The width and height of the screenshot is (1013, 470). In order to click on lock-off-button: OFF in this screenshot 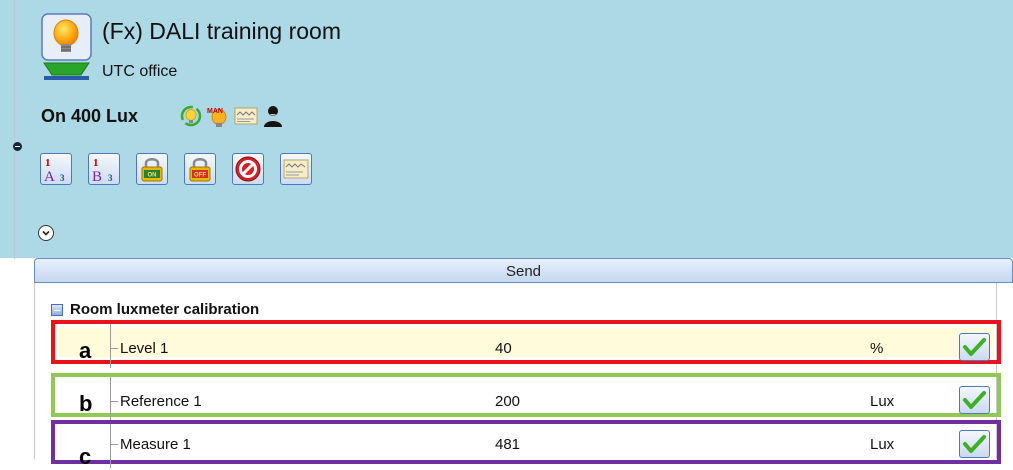, I will do `click(200, 169)`.